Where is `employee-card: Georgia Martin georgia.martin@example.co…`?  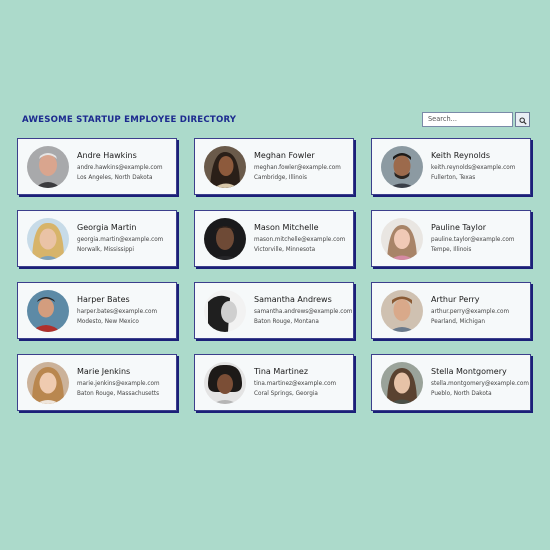
employee-card: Georgia Martin georgia.martin@example.co… is located at coordinates (97, 238).